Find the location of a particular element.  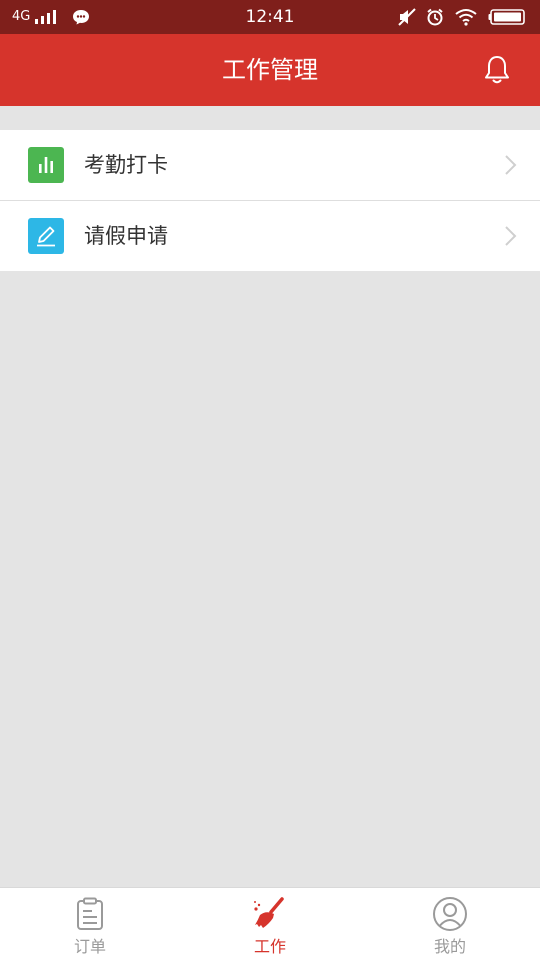

edit-icon is located at coordinates (46, 236).